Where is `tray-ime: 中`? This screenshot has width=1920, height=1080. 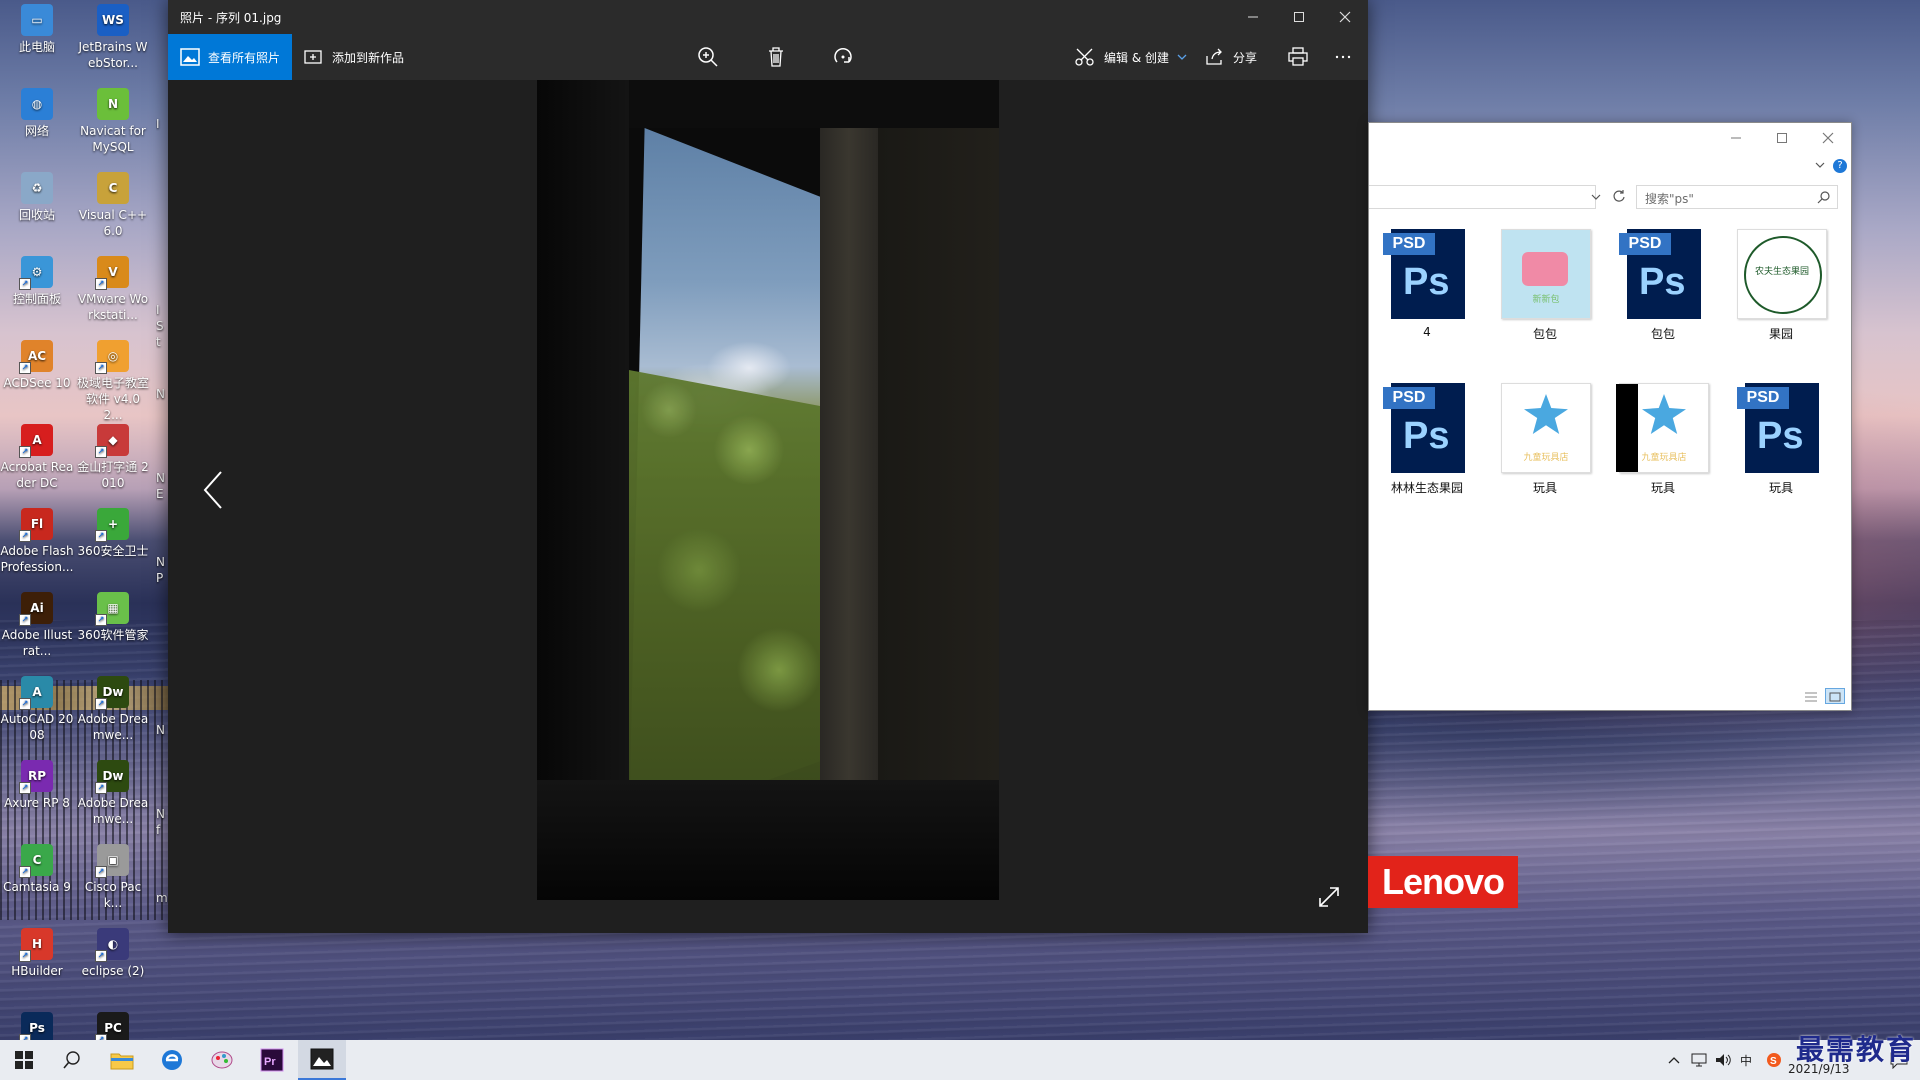
tray-ime: 中 is located at coordinates (1746, 1060).